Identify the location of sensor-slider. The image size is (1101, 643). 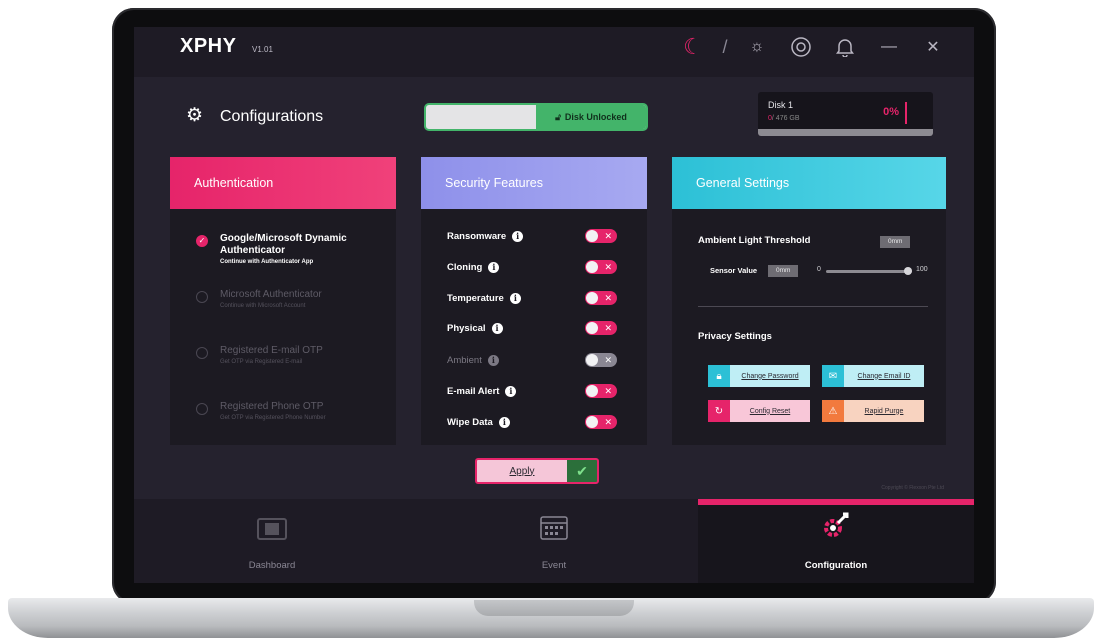
(869, 271).